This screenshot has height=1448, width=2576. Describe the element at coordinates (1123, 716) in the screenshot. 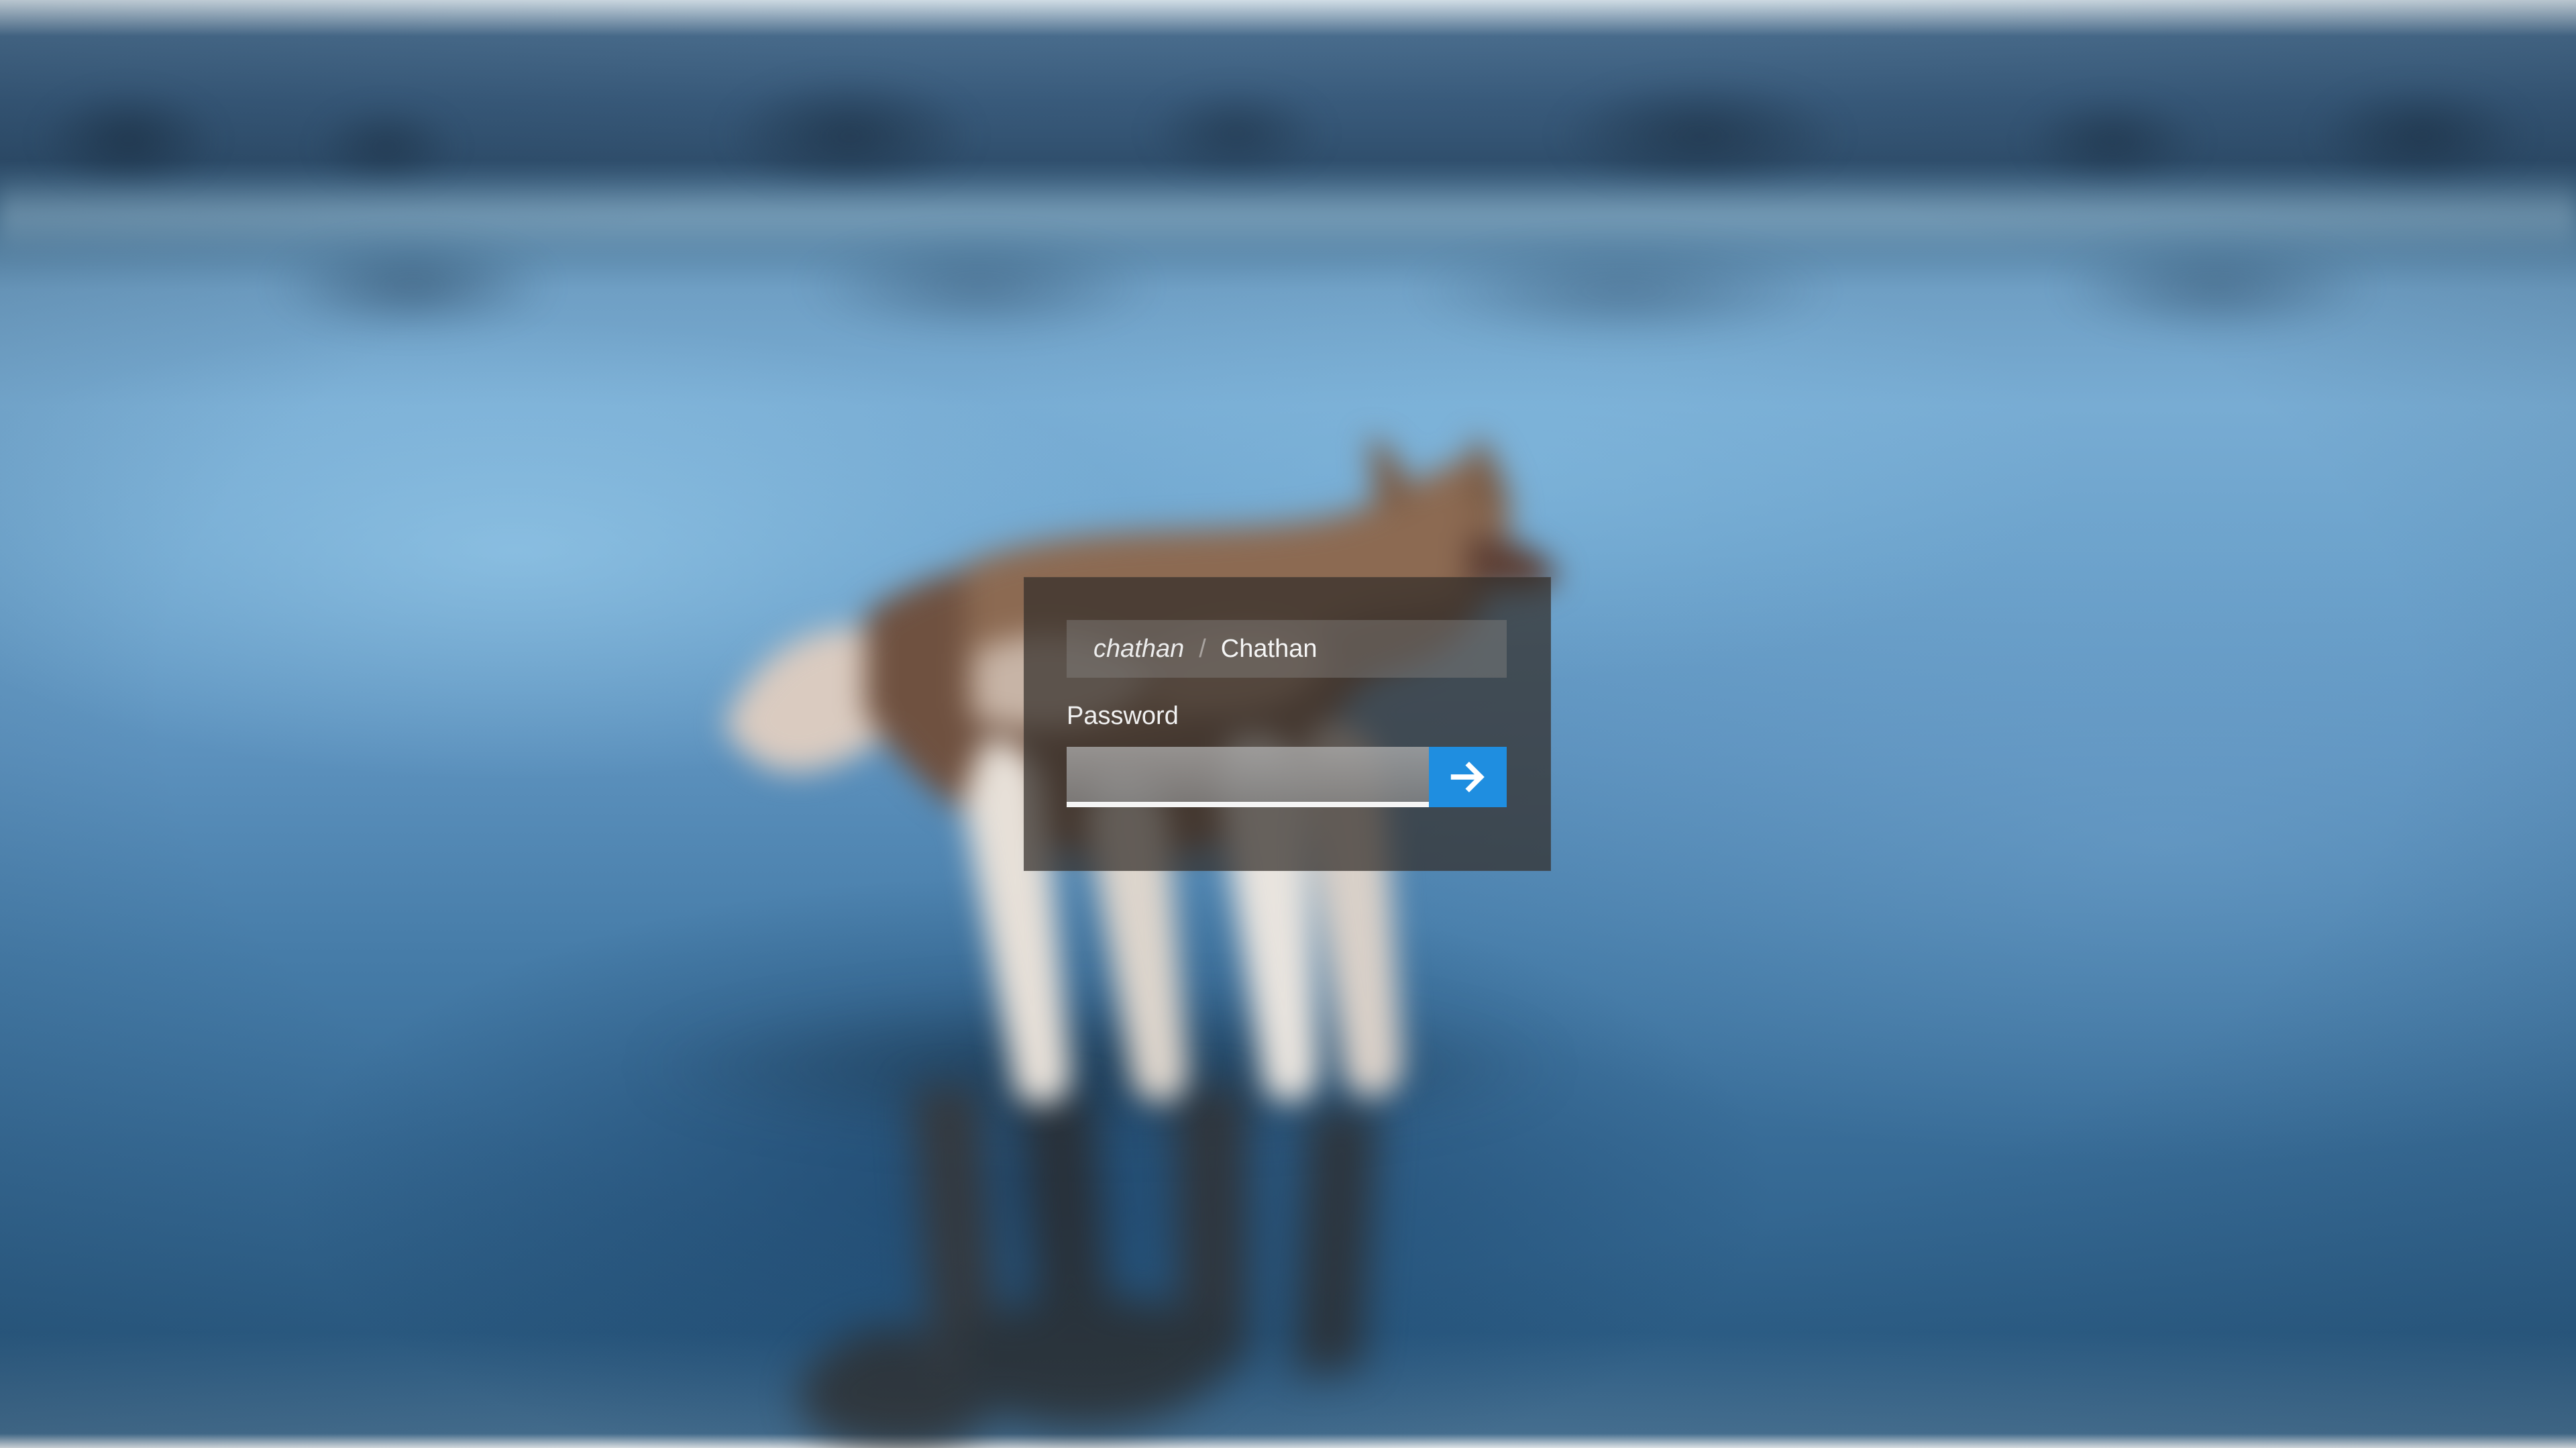

I see `password-label: Password` at that location.